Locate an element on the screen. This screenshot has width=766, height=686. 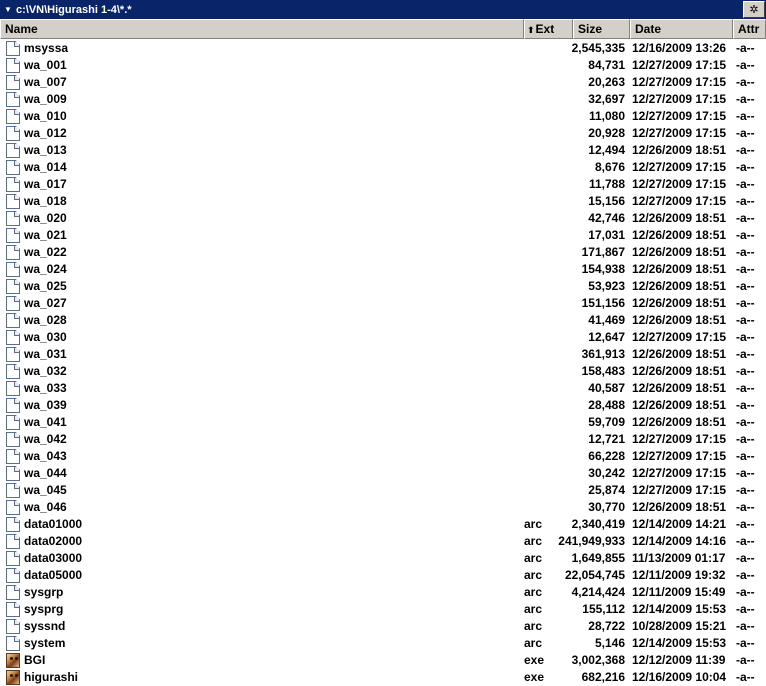
file-row: wa_024 154,938 12/26/2009 18:51 -a-- is located at coordinates (383, 269).